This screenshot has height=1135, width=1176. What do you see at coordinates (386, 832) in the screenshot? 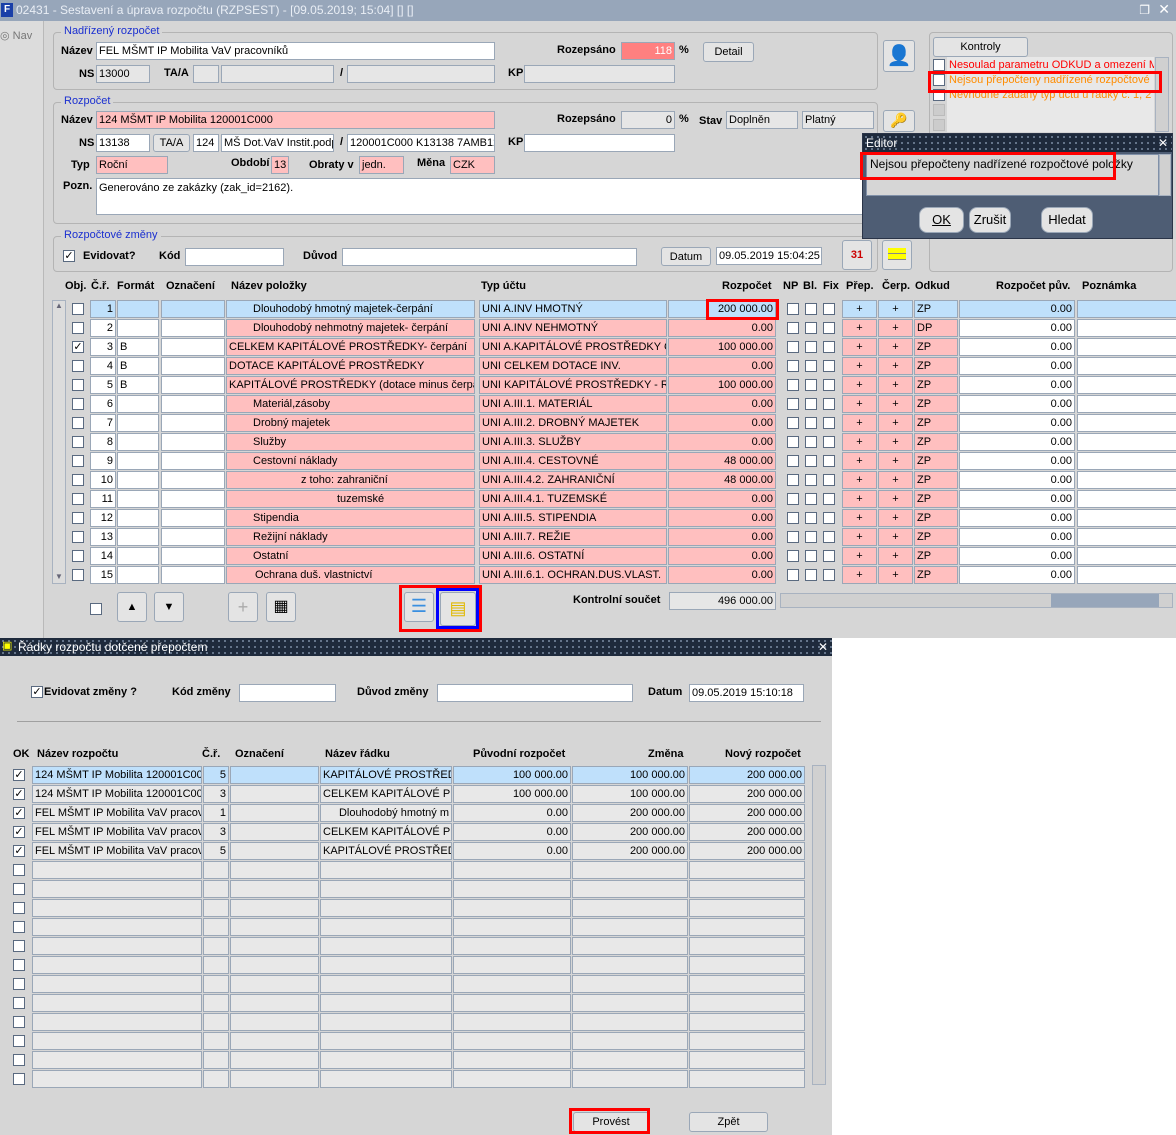
I see `dialog-radek-cell: CELKEM KAPITÁLOVÉ PRC` at bounding box center [386, 832].